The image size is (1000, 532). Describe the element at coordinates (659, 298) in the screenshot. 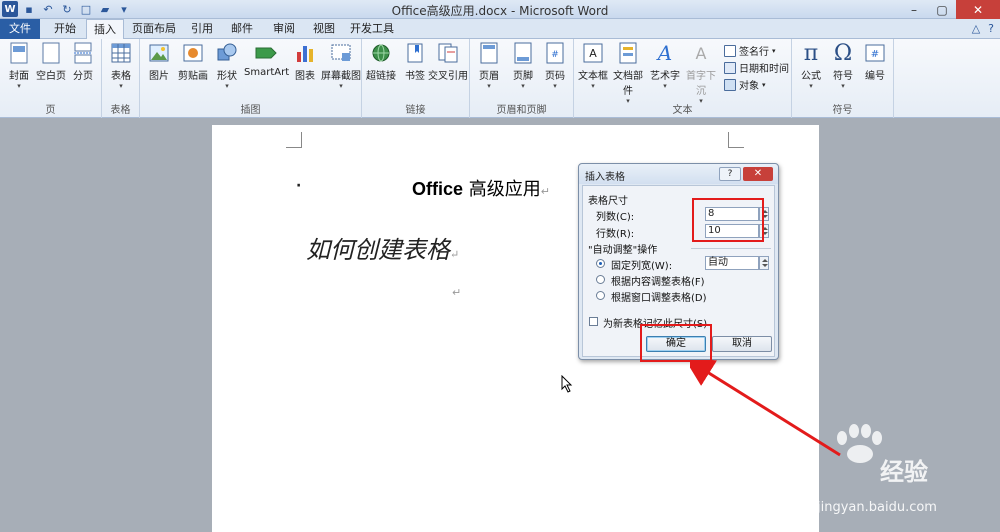

I see `fit-window-label: 根据窗口调整表格(D)` at that location.